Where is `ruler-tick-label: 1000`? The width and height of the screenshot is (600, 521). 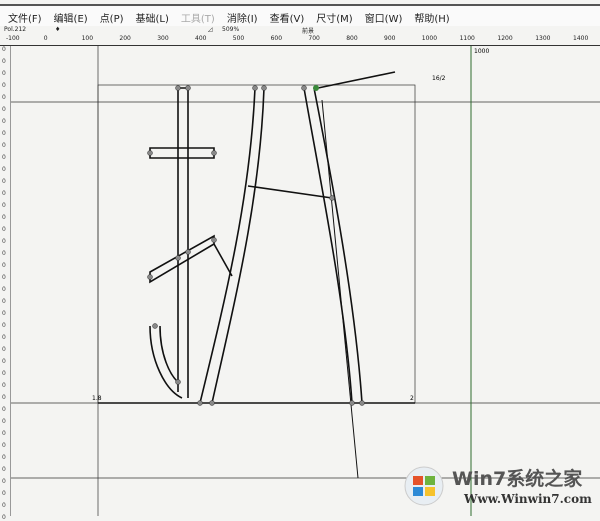
ruler-tick-label: 1000 is located at coordinates (429, 38).